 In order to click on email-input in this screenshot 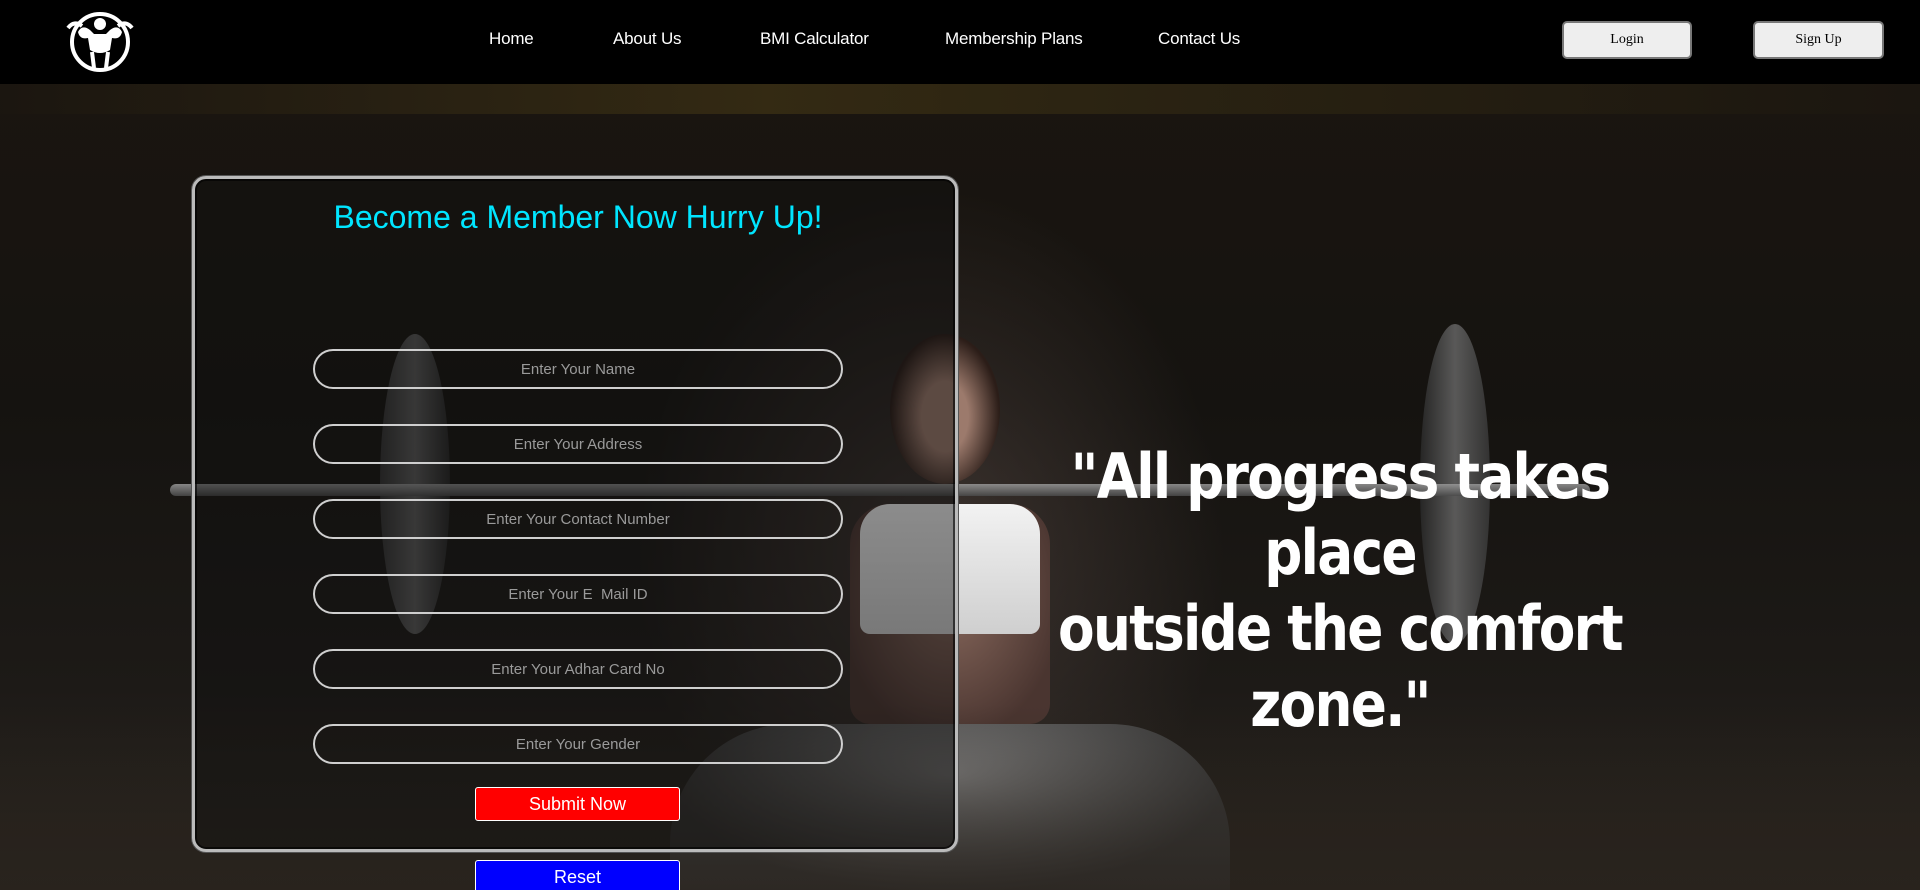, I will do `click(578, 594)`.